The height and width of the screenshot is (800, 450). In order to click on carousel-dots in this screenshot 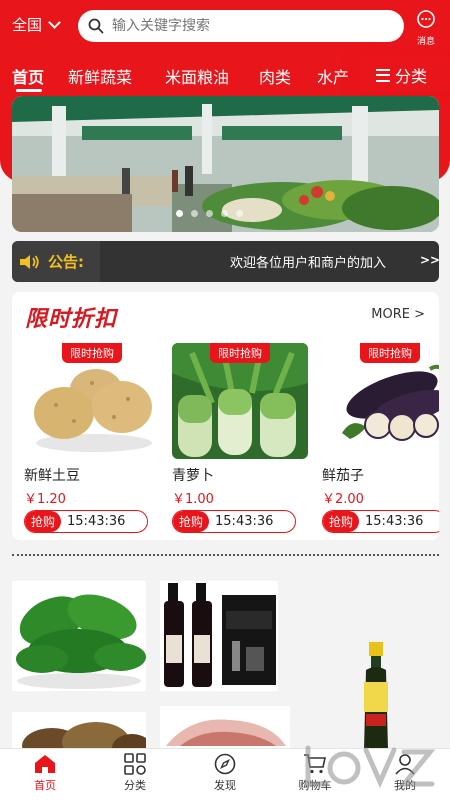, I will do `click(209, 213)`.